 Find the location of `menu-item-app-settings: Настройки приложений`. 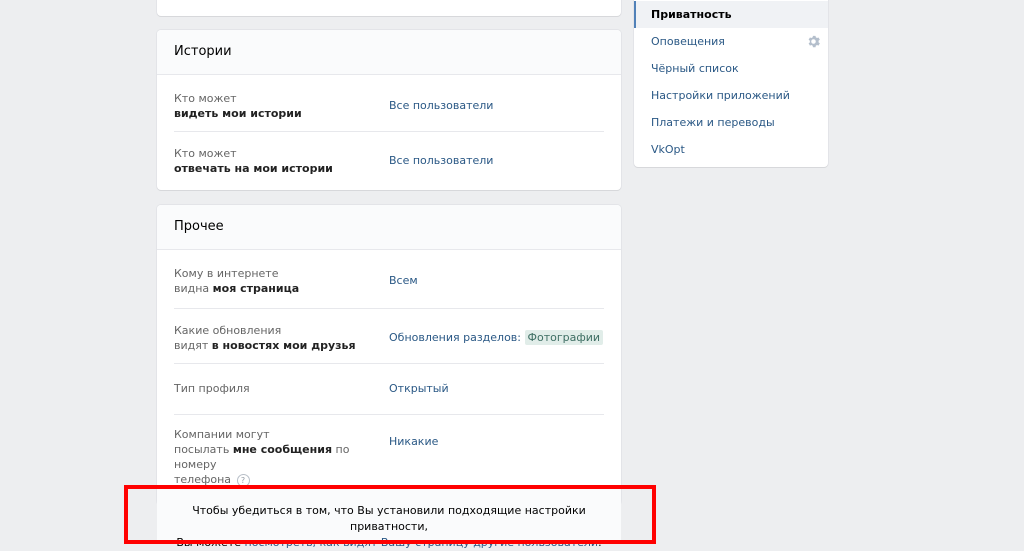

menu-item-app-settings: Настройки приложений is located at coordinates (731, 95).